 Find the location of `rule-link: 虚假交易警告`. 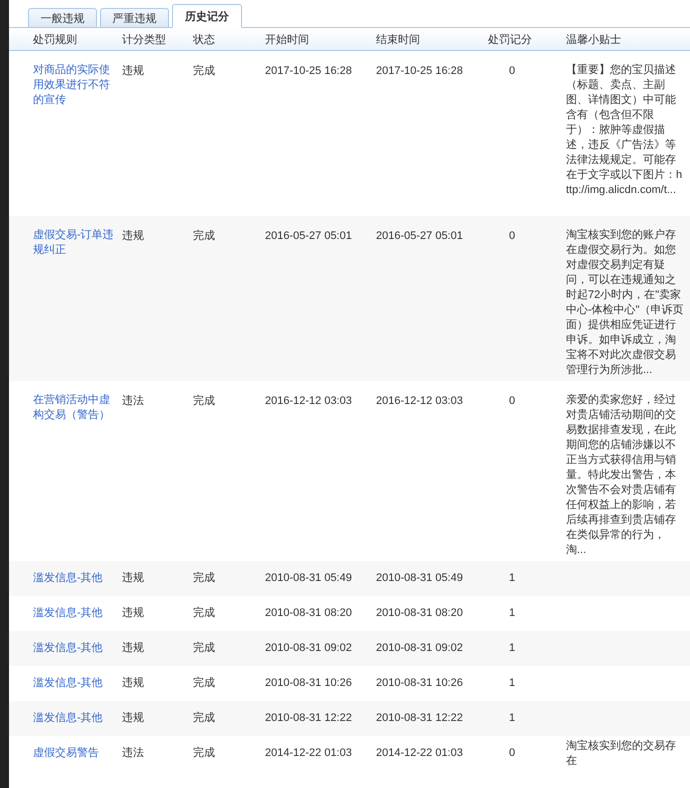

rule-link: 虚假交易警告 is located at coordinates (76, 753).